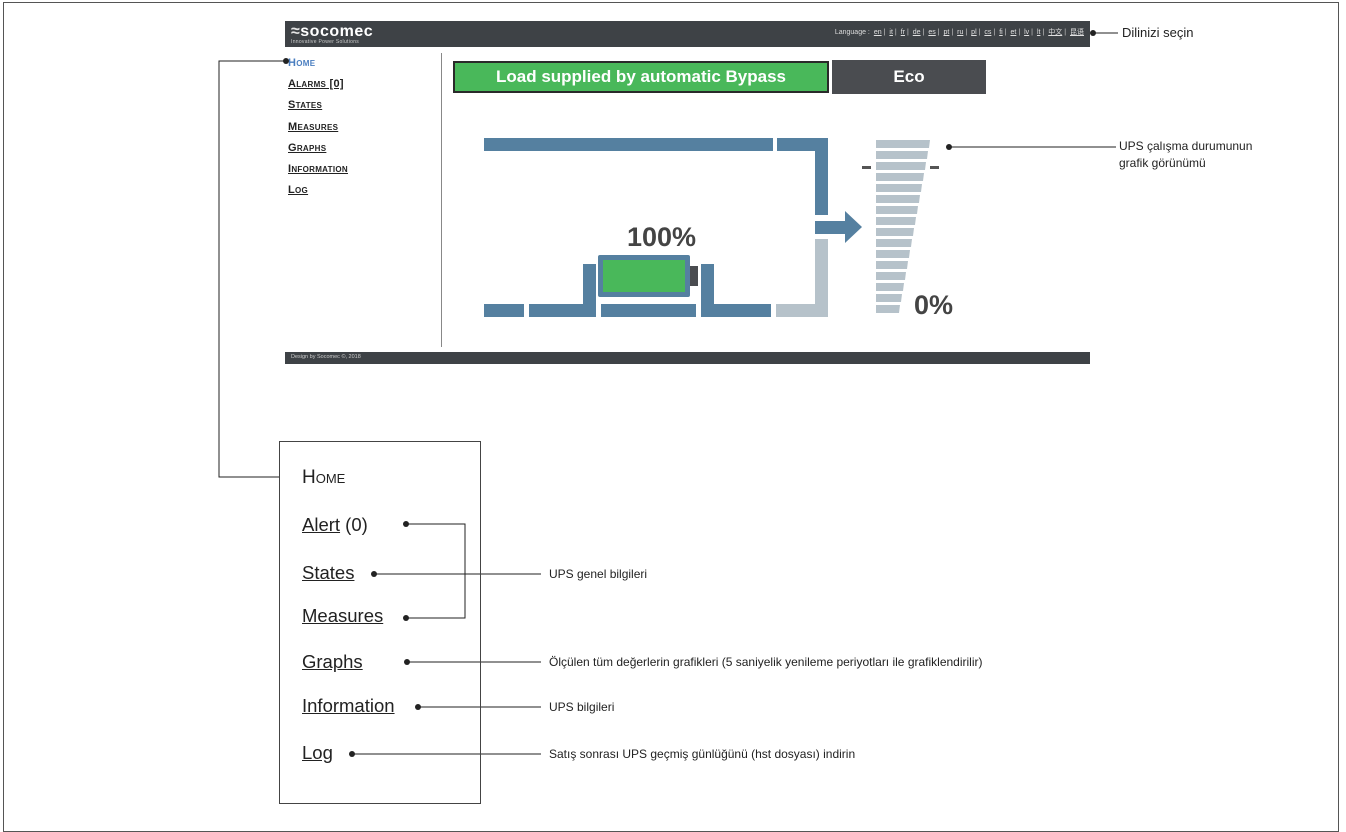  I want to click on output-arrow-icon, so click(853, 227).